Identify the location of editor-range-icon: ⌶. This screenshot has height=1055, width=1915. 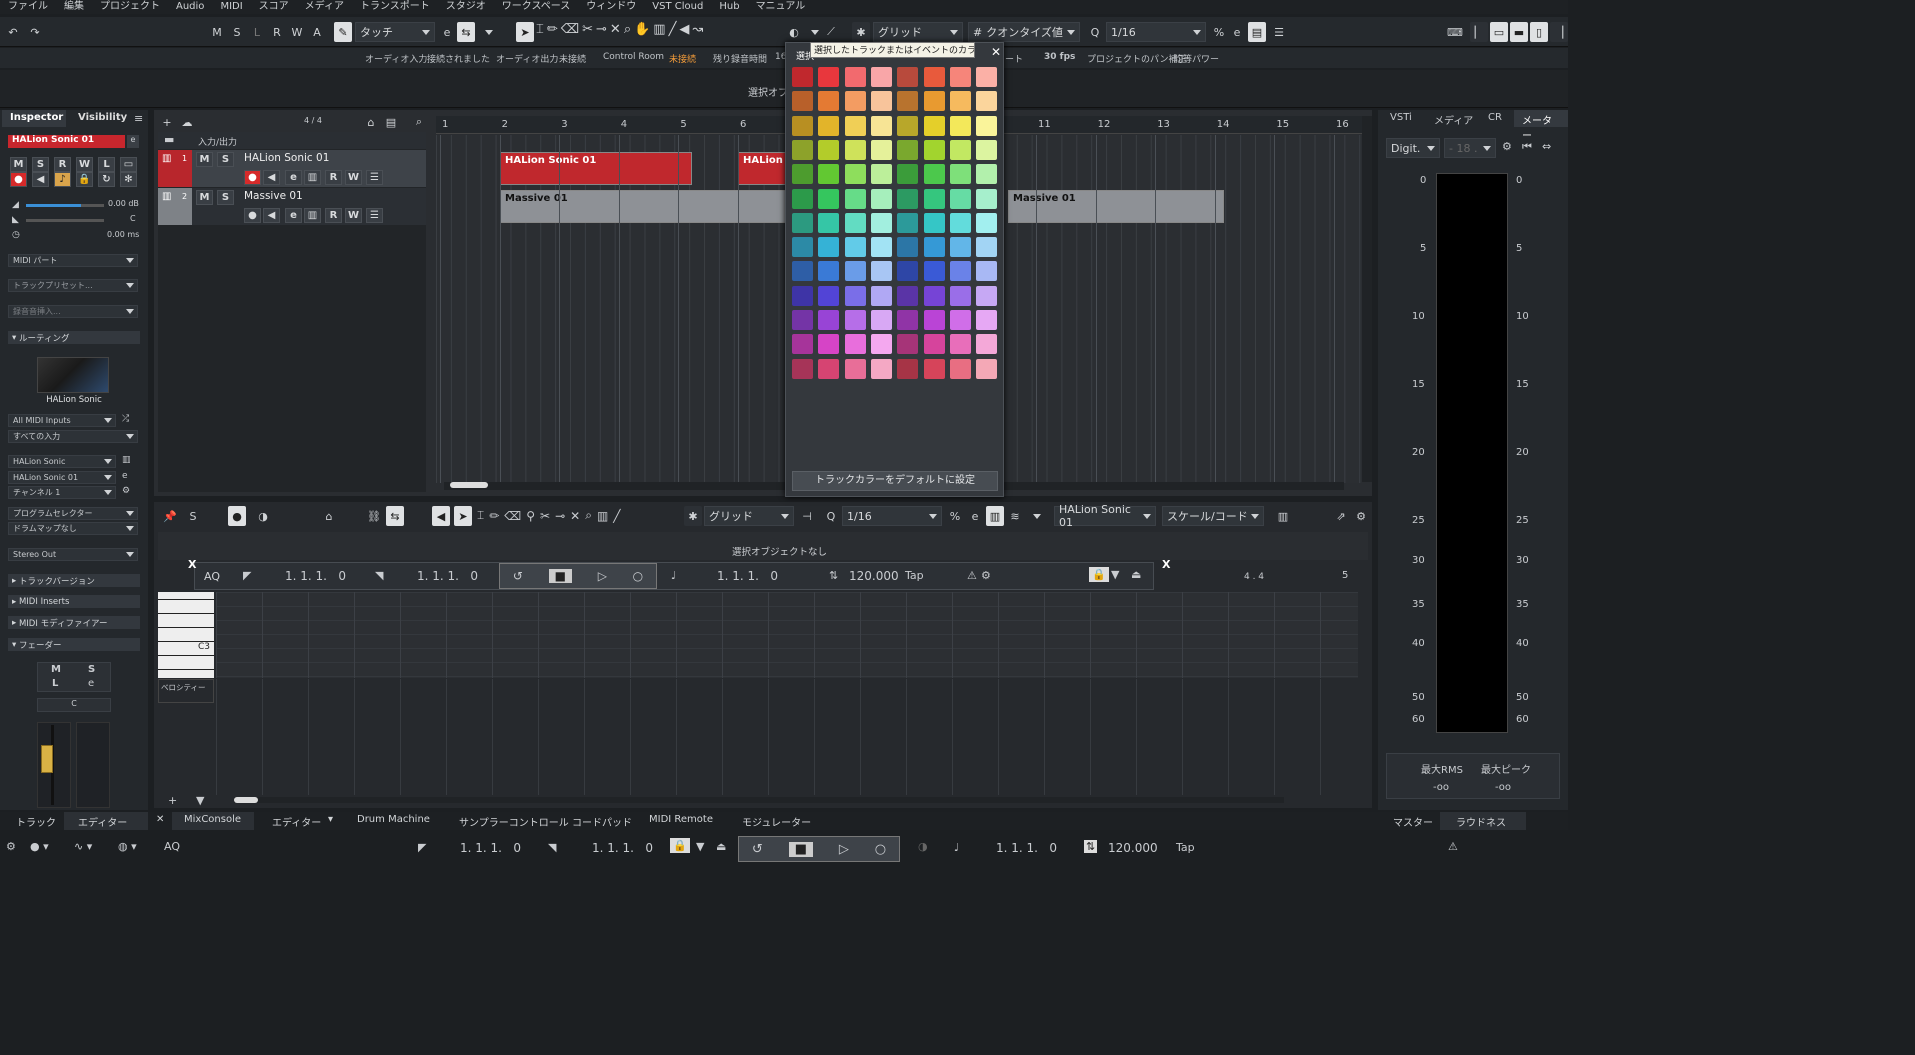
(480, 515).